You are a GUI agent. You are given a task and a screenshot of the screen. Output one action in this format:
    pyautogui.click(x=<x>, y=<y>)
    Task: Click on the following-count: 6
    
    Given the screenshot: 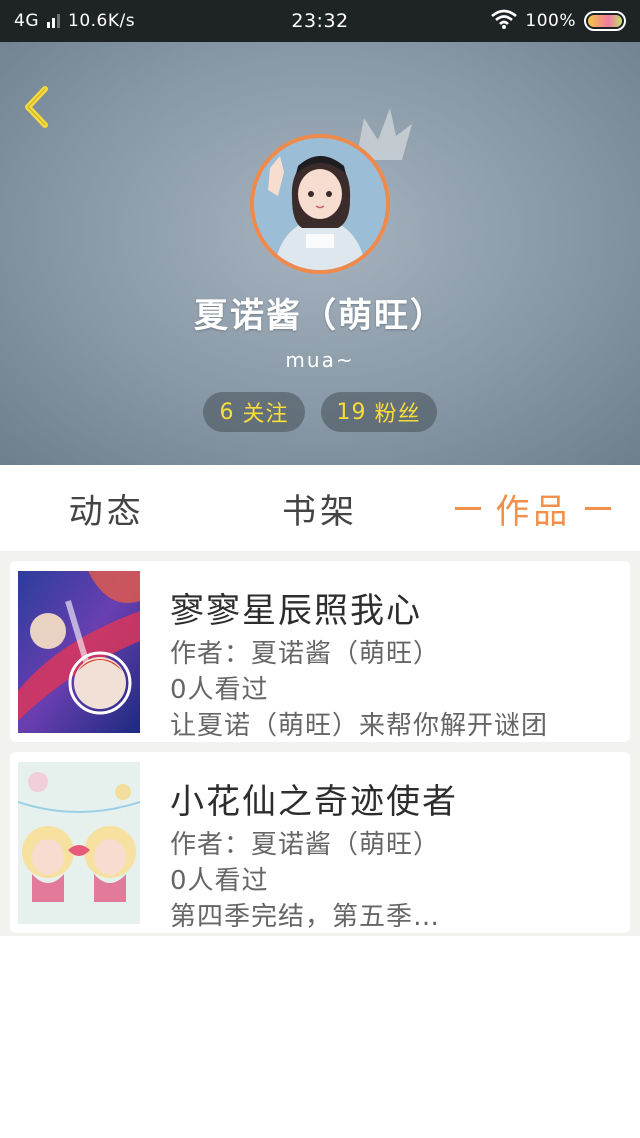 What is the action you would take?
    pyautogui.click(x=227, y=412)
    